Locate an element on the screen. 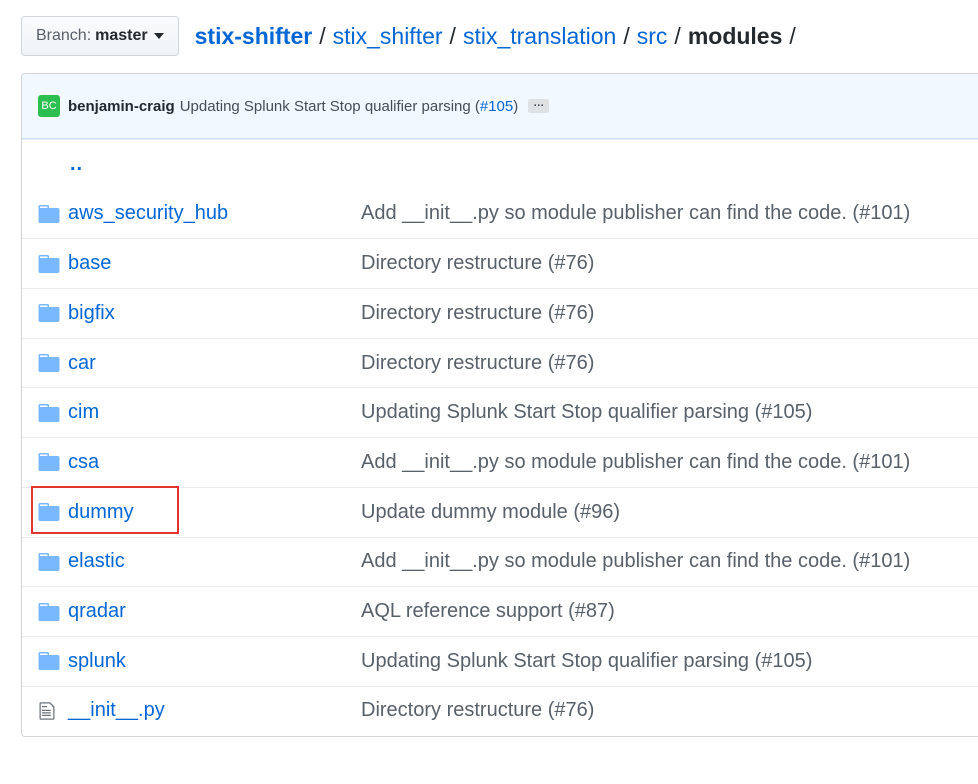  file-row: qradar AQL reference support (#87) is located at coordinates (500, 611).